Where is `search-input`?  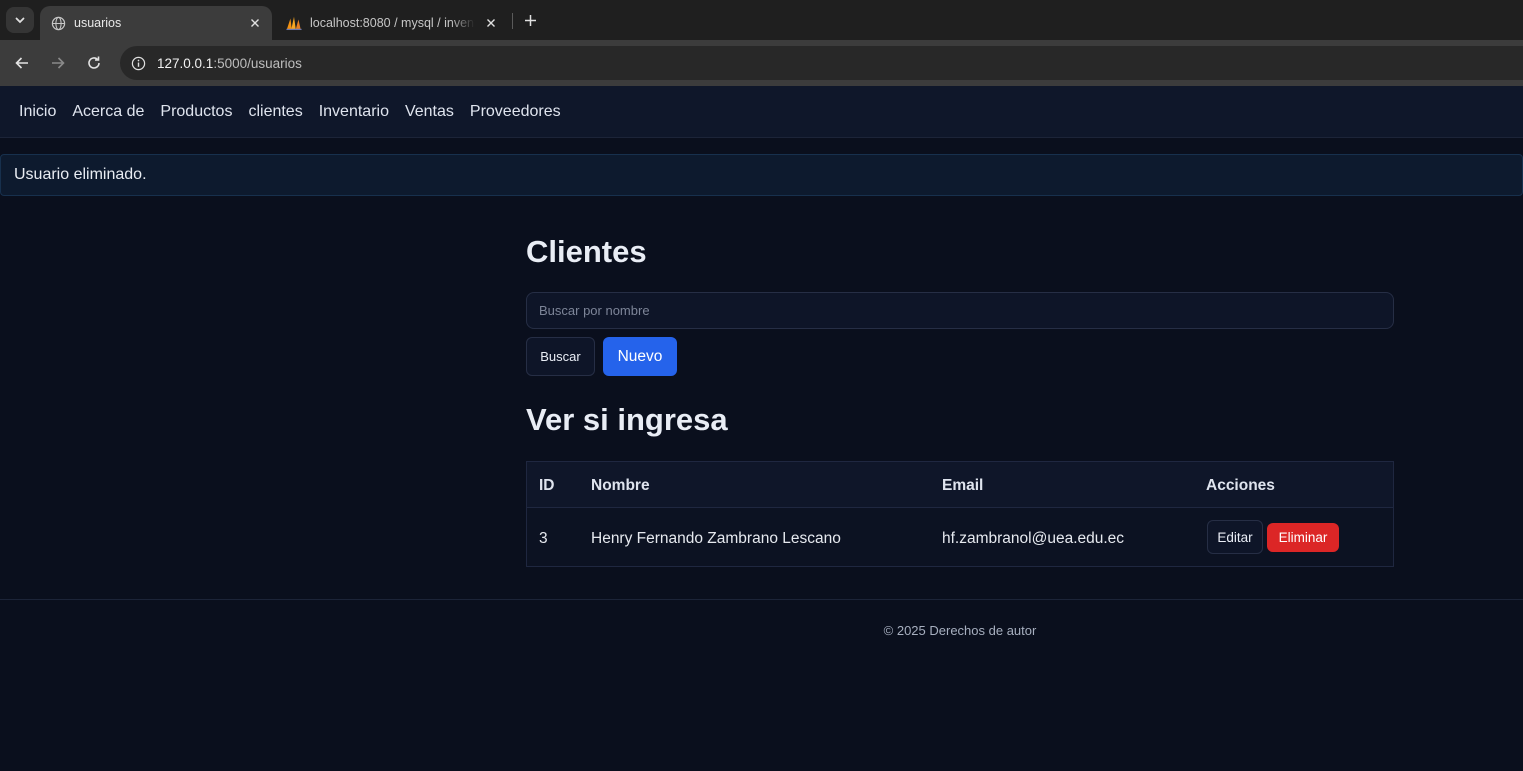 search-input is located at coordinates (960, 310).